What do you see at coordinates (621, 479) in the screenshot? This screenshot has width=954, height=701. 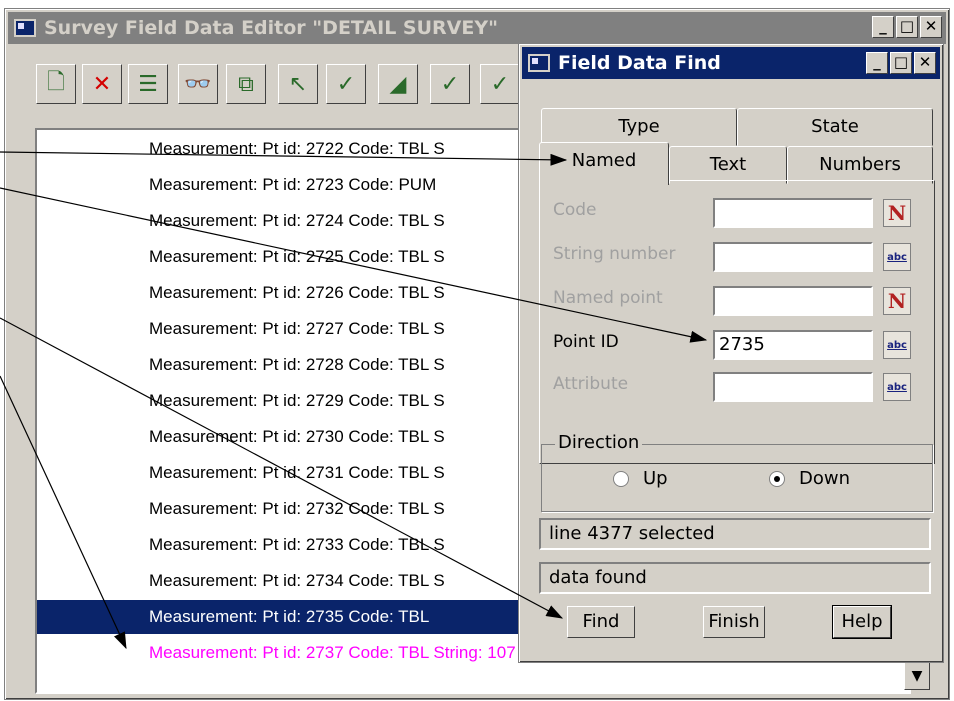 I see `direction-up-radio` at bounding box center [621, 479].